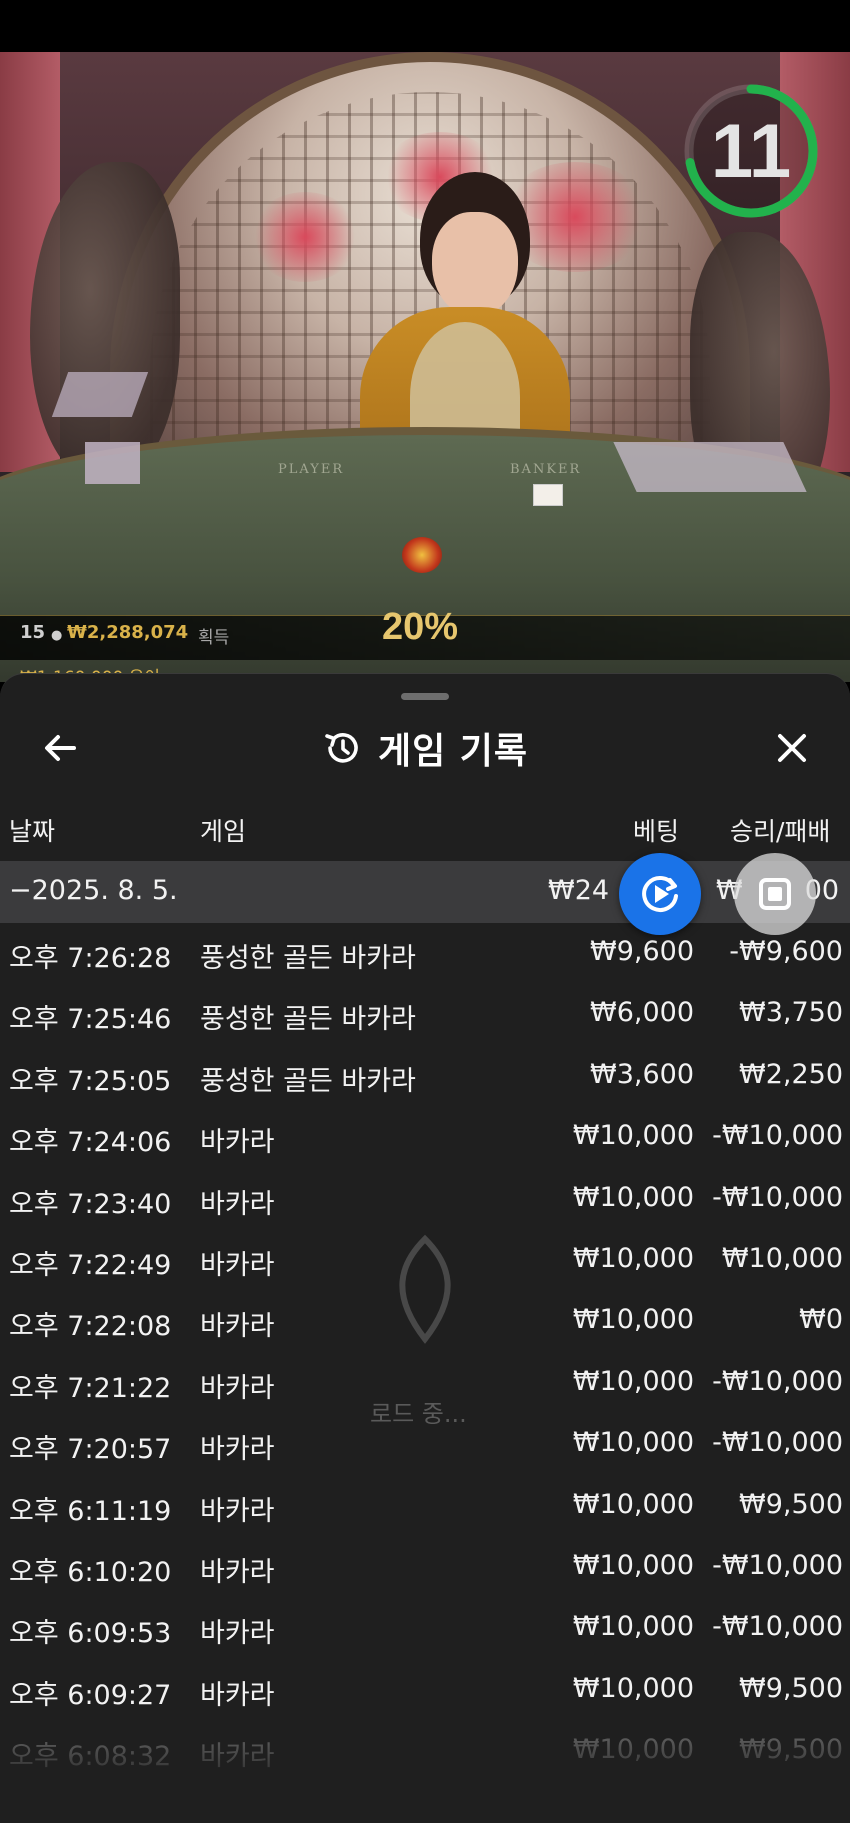  What do you see at coordinates (425, 696) in the screenshot?
I see `sheet-drag-handle` at bounding box center [425, 696].